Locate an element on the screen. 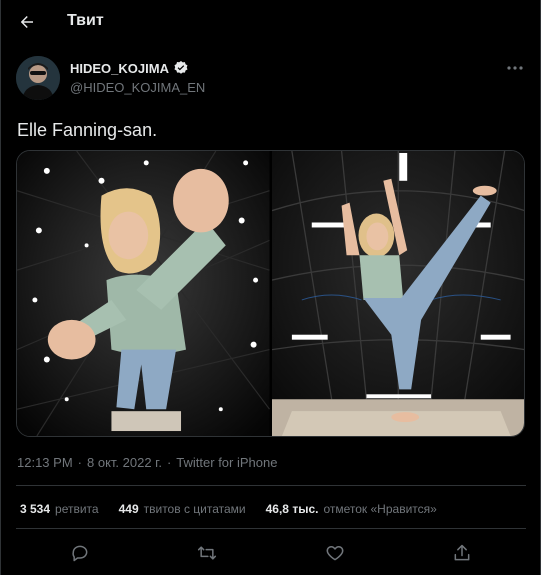 The width and height of the screenshot is (541, 575). retweets-stat: 3 534 ретвита is located at coordinates (59, 509).